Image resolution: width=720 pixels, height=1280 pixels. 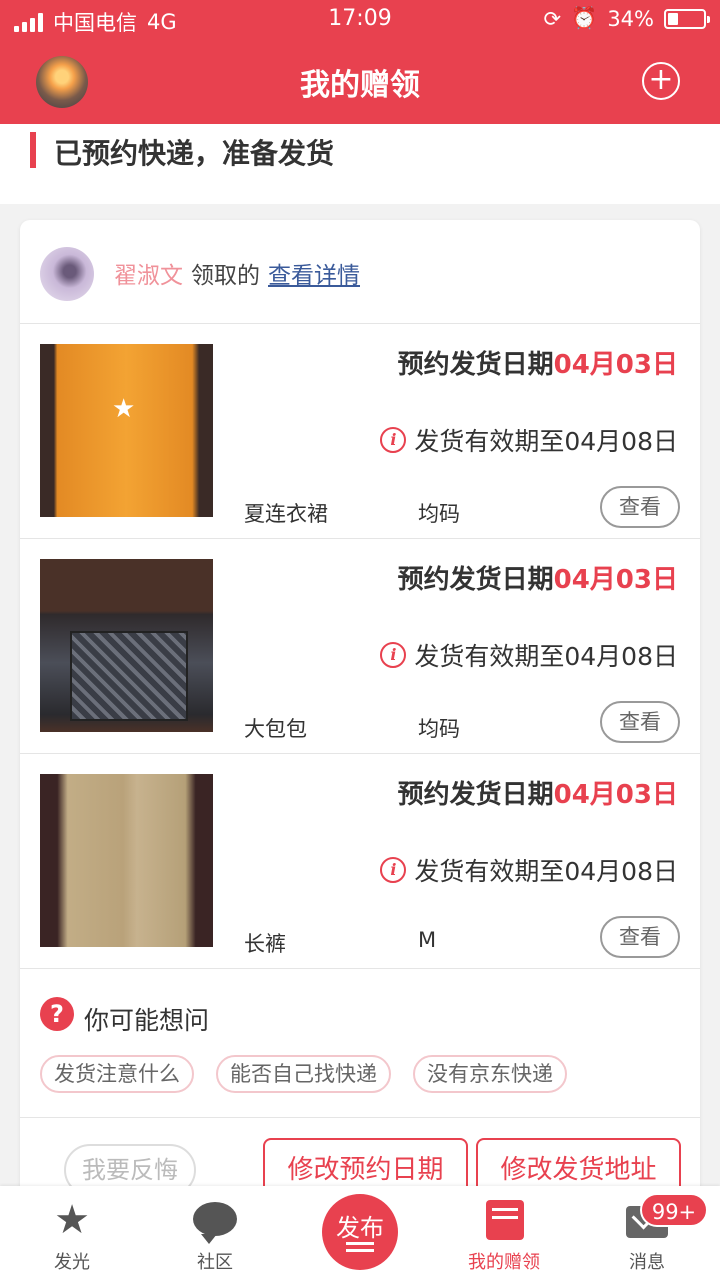 What do you see at coordinates (148, 276) in the screenshot?
I see `receiver-name: 翟淑文` at bounding box center [148, 276].